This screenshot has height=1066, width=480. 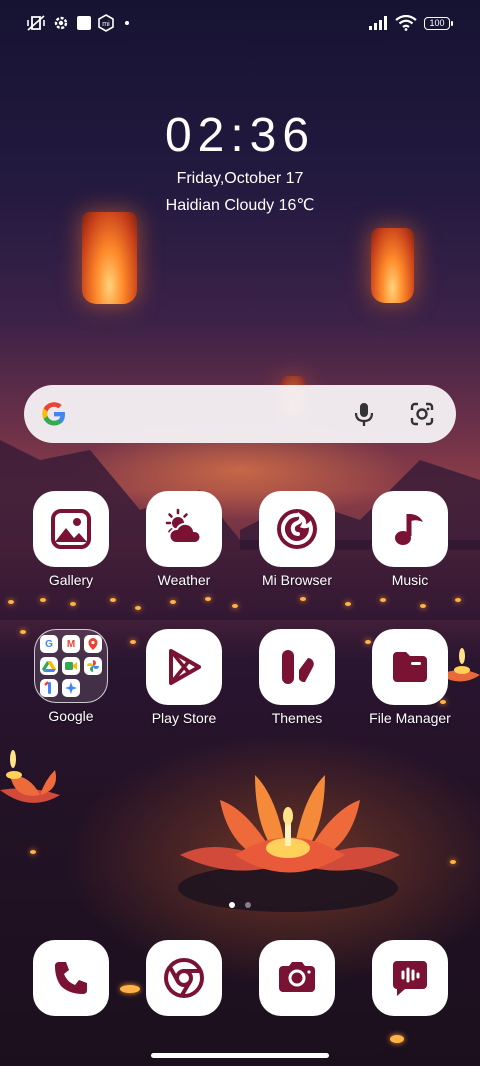 What do you see at coordinates (71, 644) in the screenshot?
I see `gmail-icon: M` at bounding box center [71, 644].